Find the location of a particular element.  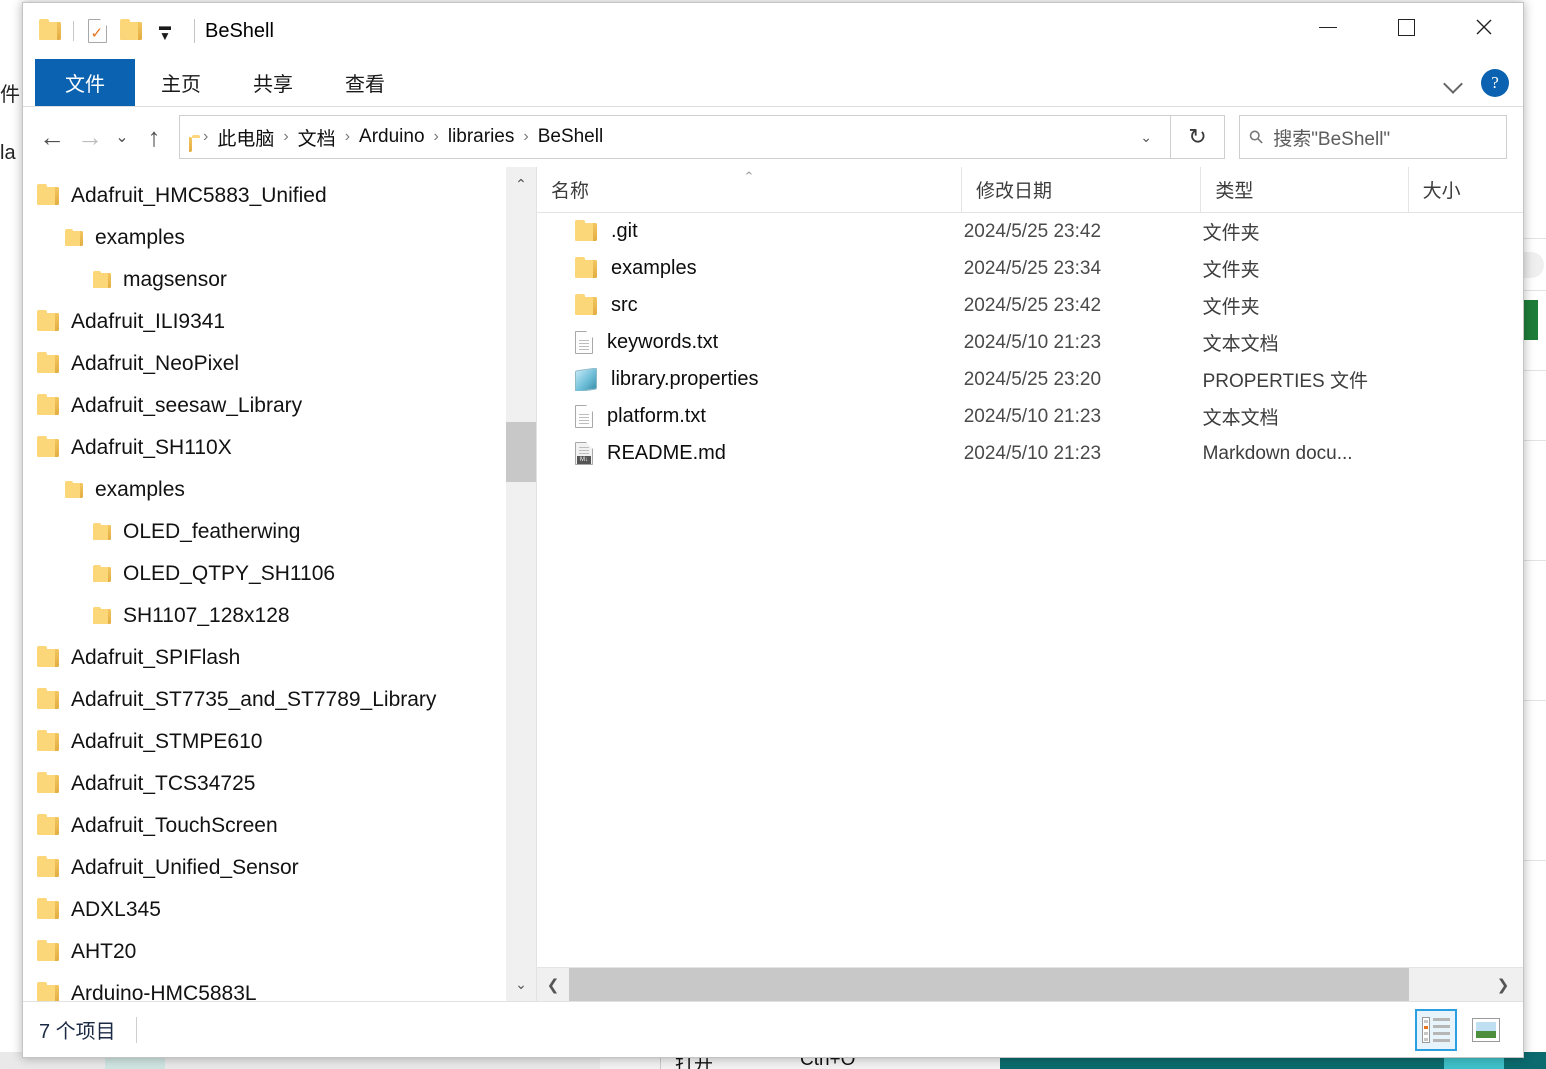

help-button: ? is located at coordinates (1495, 83).